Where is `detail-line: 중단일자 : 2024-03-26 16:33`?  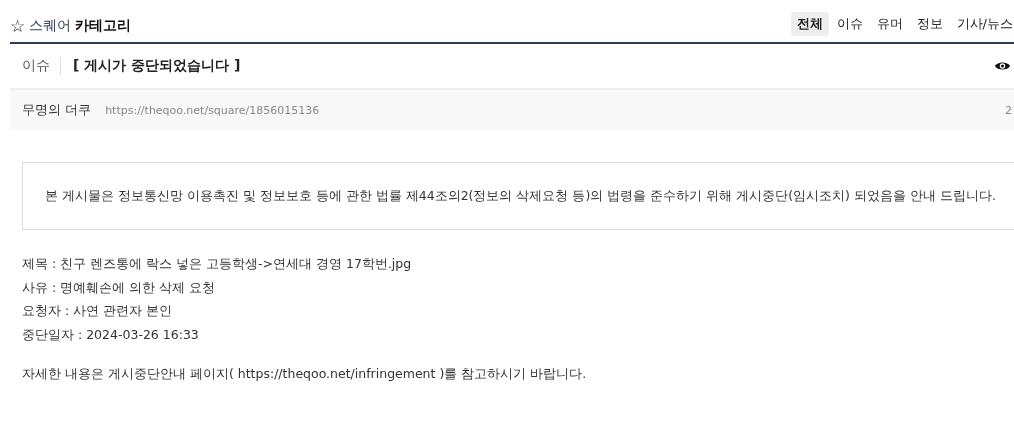
detail-line: 중단일자 : 2024-03-26 16:33 is located at coordinates (111, 334).